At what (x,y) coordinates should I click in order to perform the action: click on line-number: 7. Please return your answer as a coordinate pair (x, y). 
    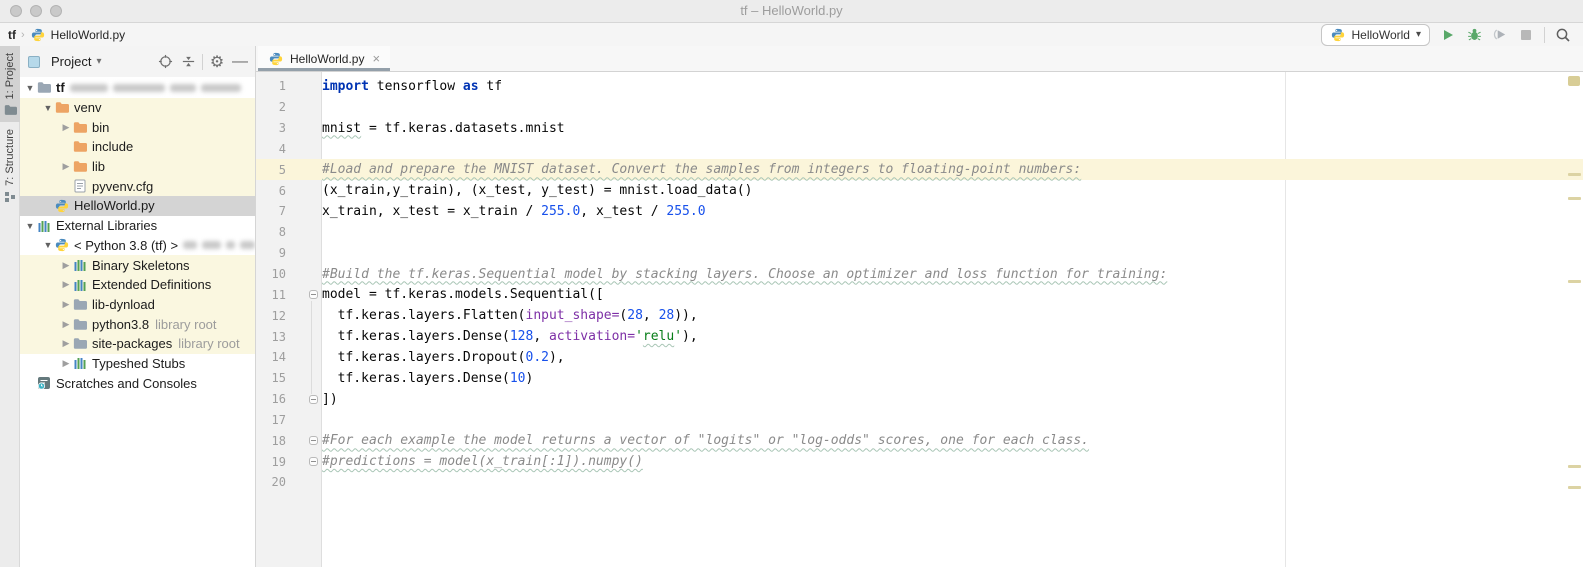
    Looking at the image, I should click on (274, 211).